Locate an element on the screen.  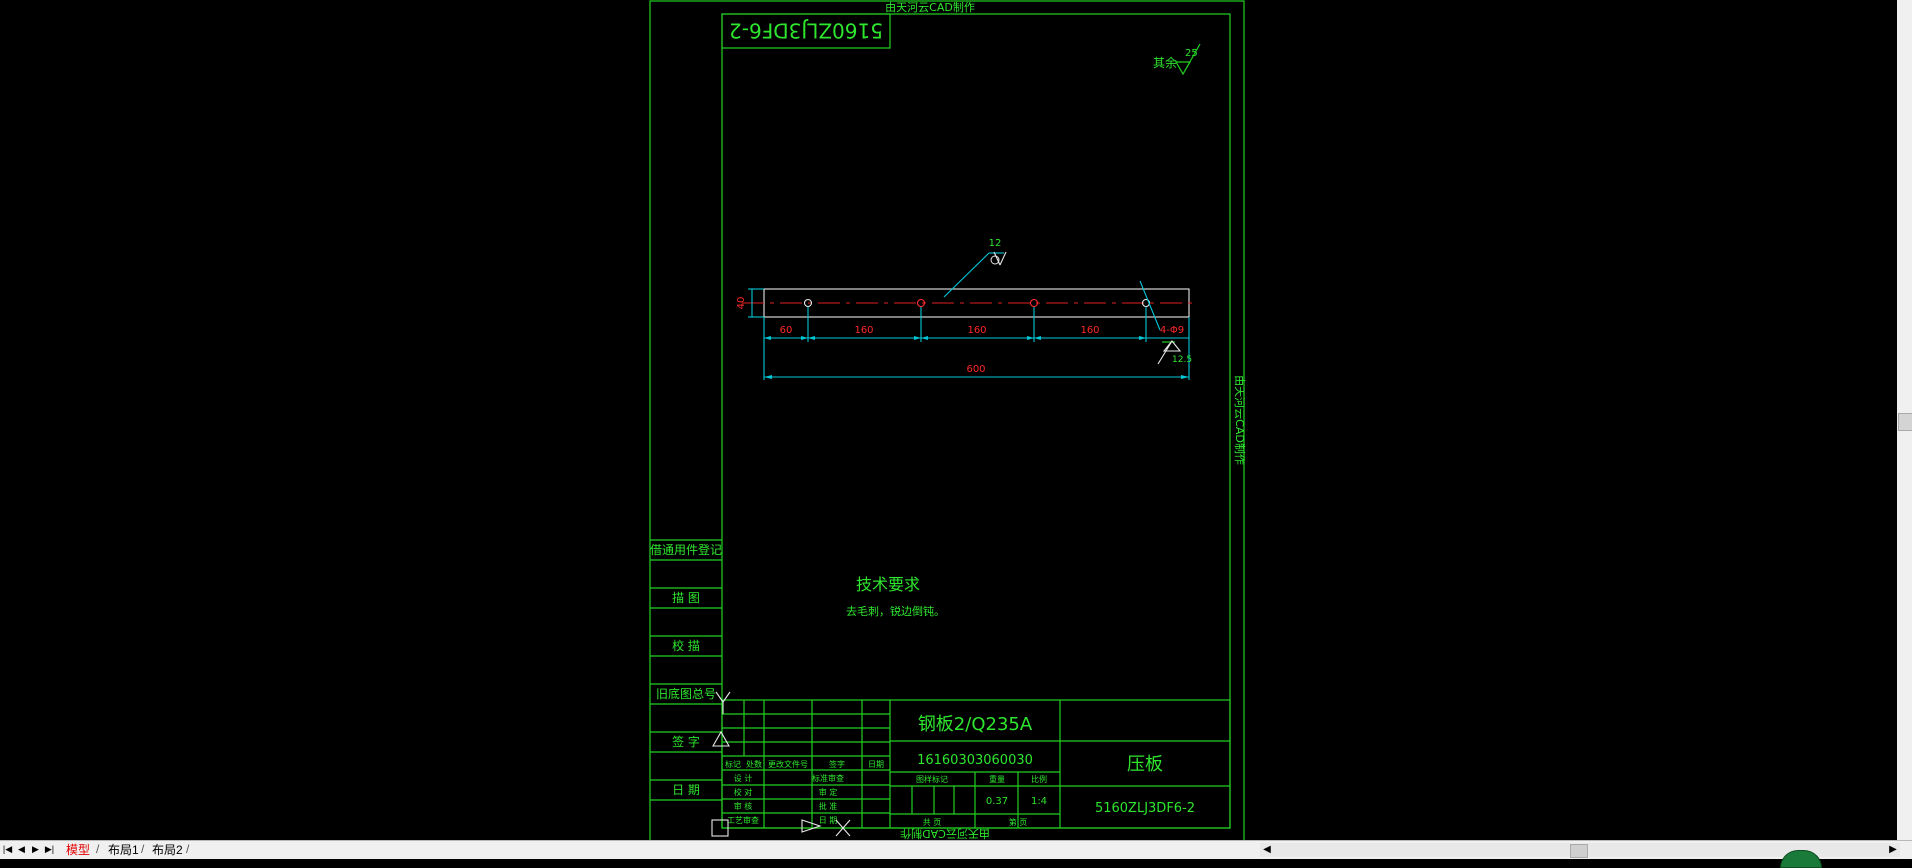
tech-req-note: 去毛刺，锐边倒钝。 is located at coordinates (895, 611).